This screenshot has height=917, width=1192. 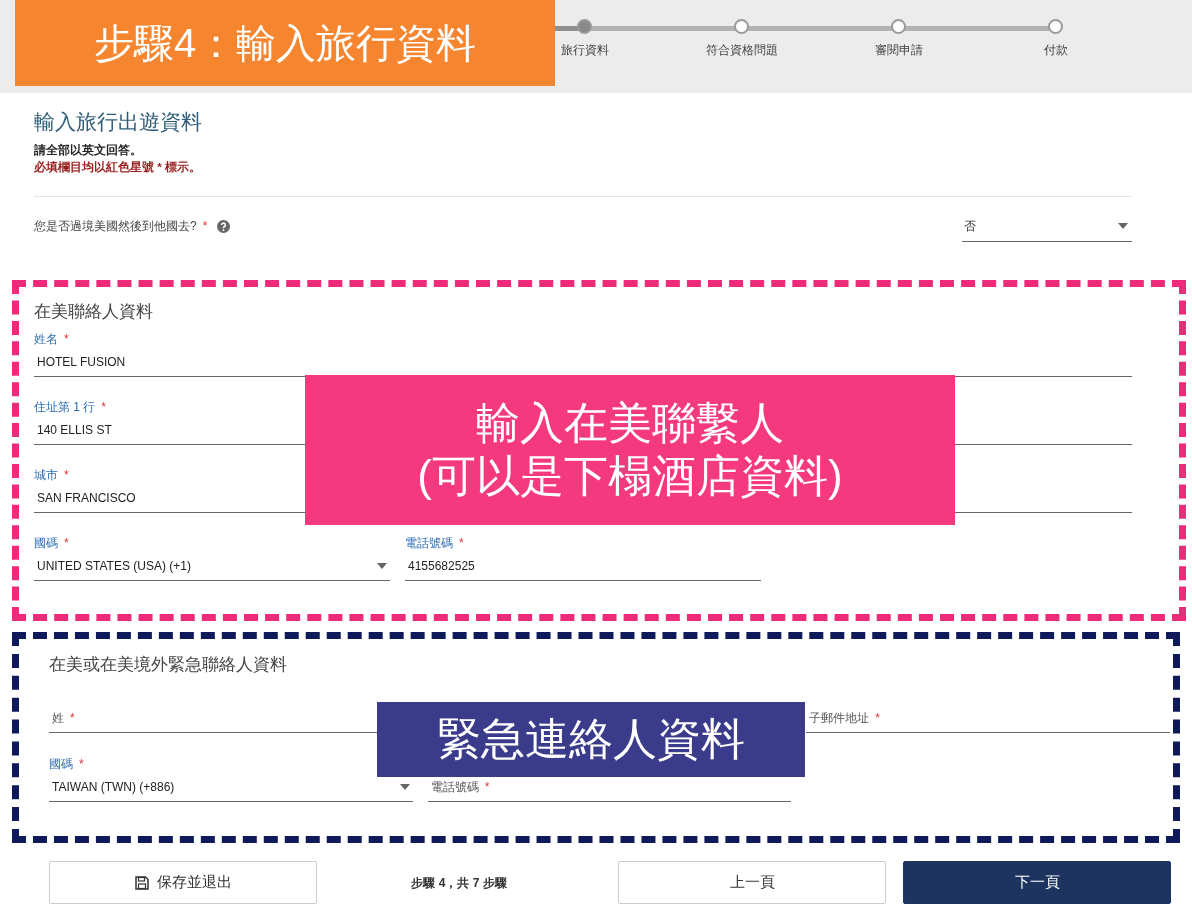 What do you see at coordinates (1047, 226) in the screenshot?
I see `answer-select: 否` at bounding box center [1047, 226].